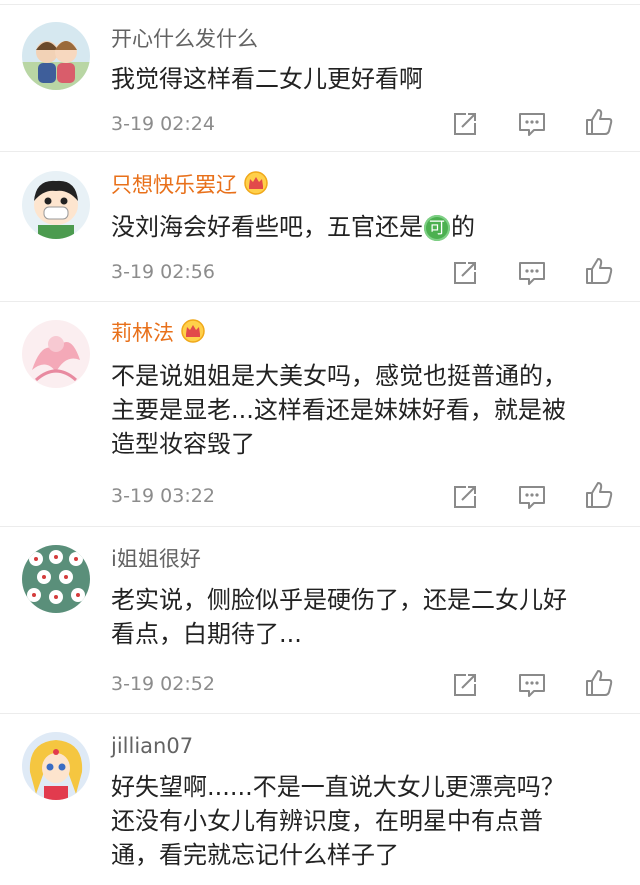  I want to click on comment-line: 不是说姐姐是大美女吗，感觉也挺普通的，, so click(339, 376).